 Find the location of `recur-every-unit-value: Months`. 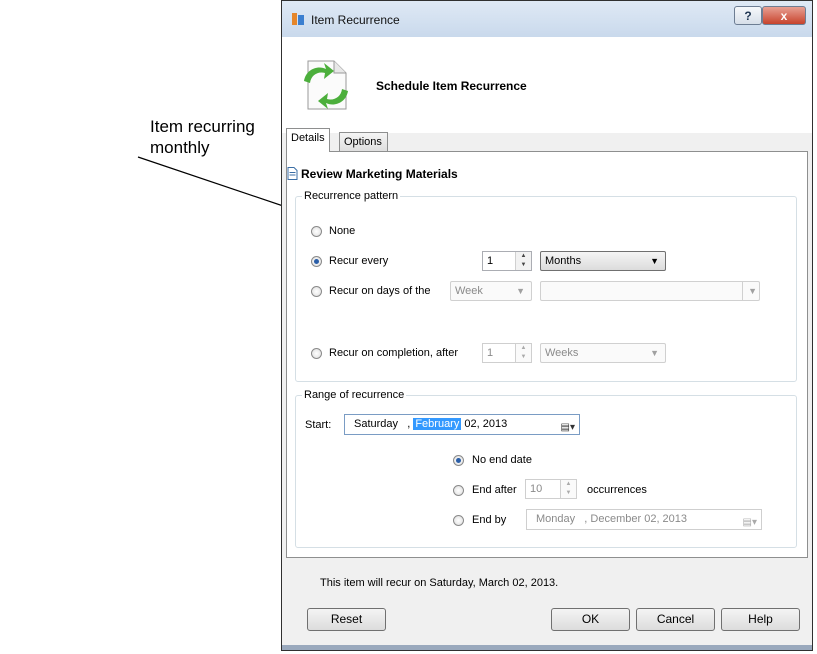

recur-every-unit-value: Months is located at coordinates (563, 261).